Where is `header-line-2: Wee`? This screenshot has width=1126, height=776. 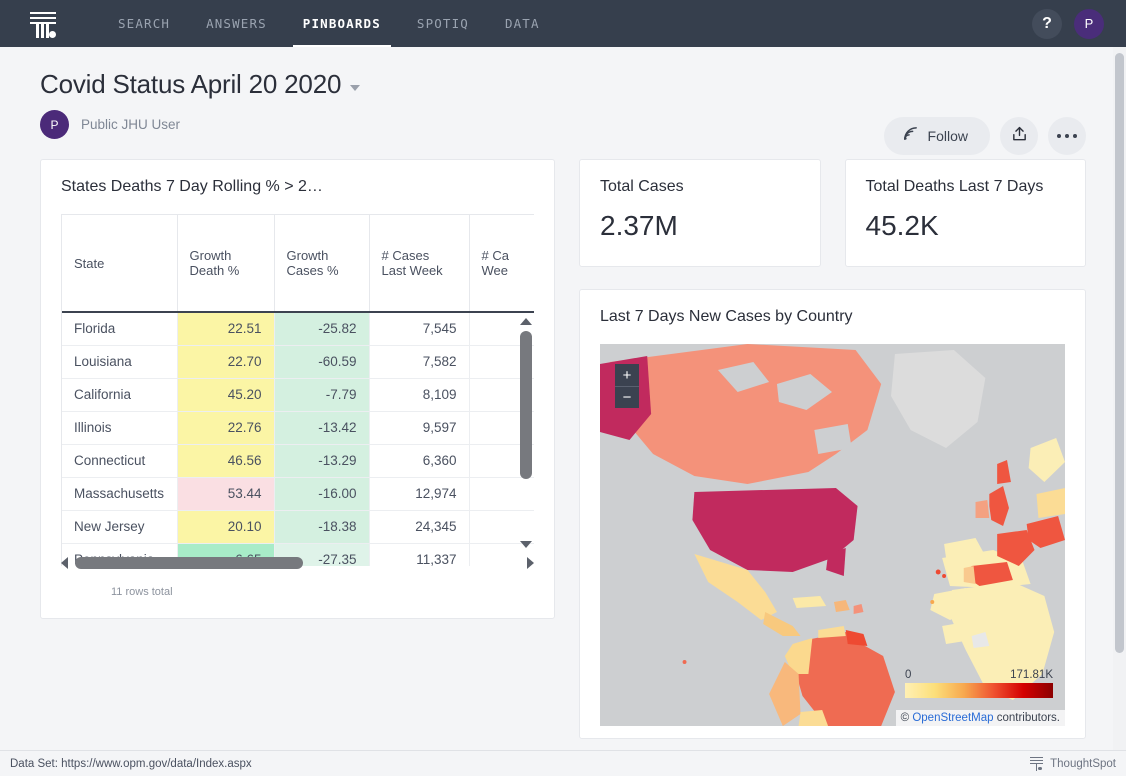
header-line-2: Wee is located at coordinates (495, 270).